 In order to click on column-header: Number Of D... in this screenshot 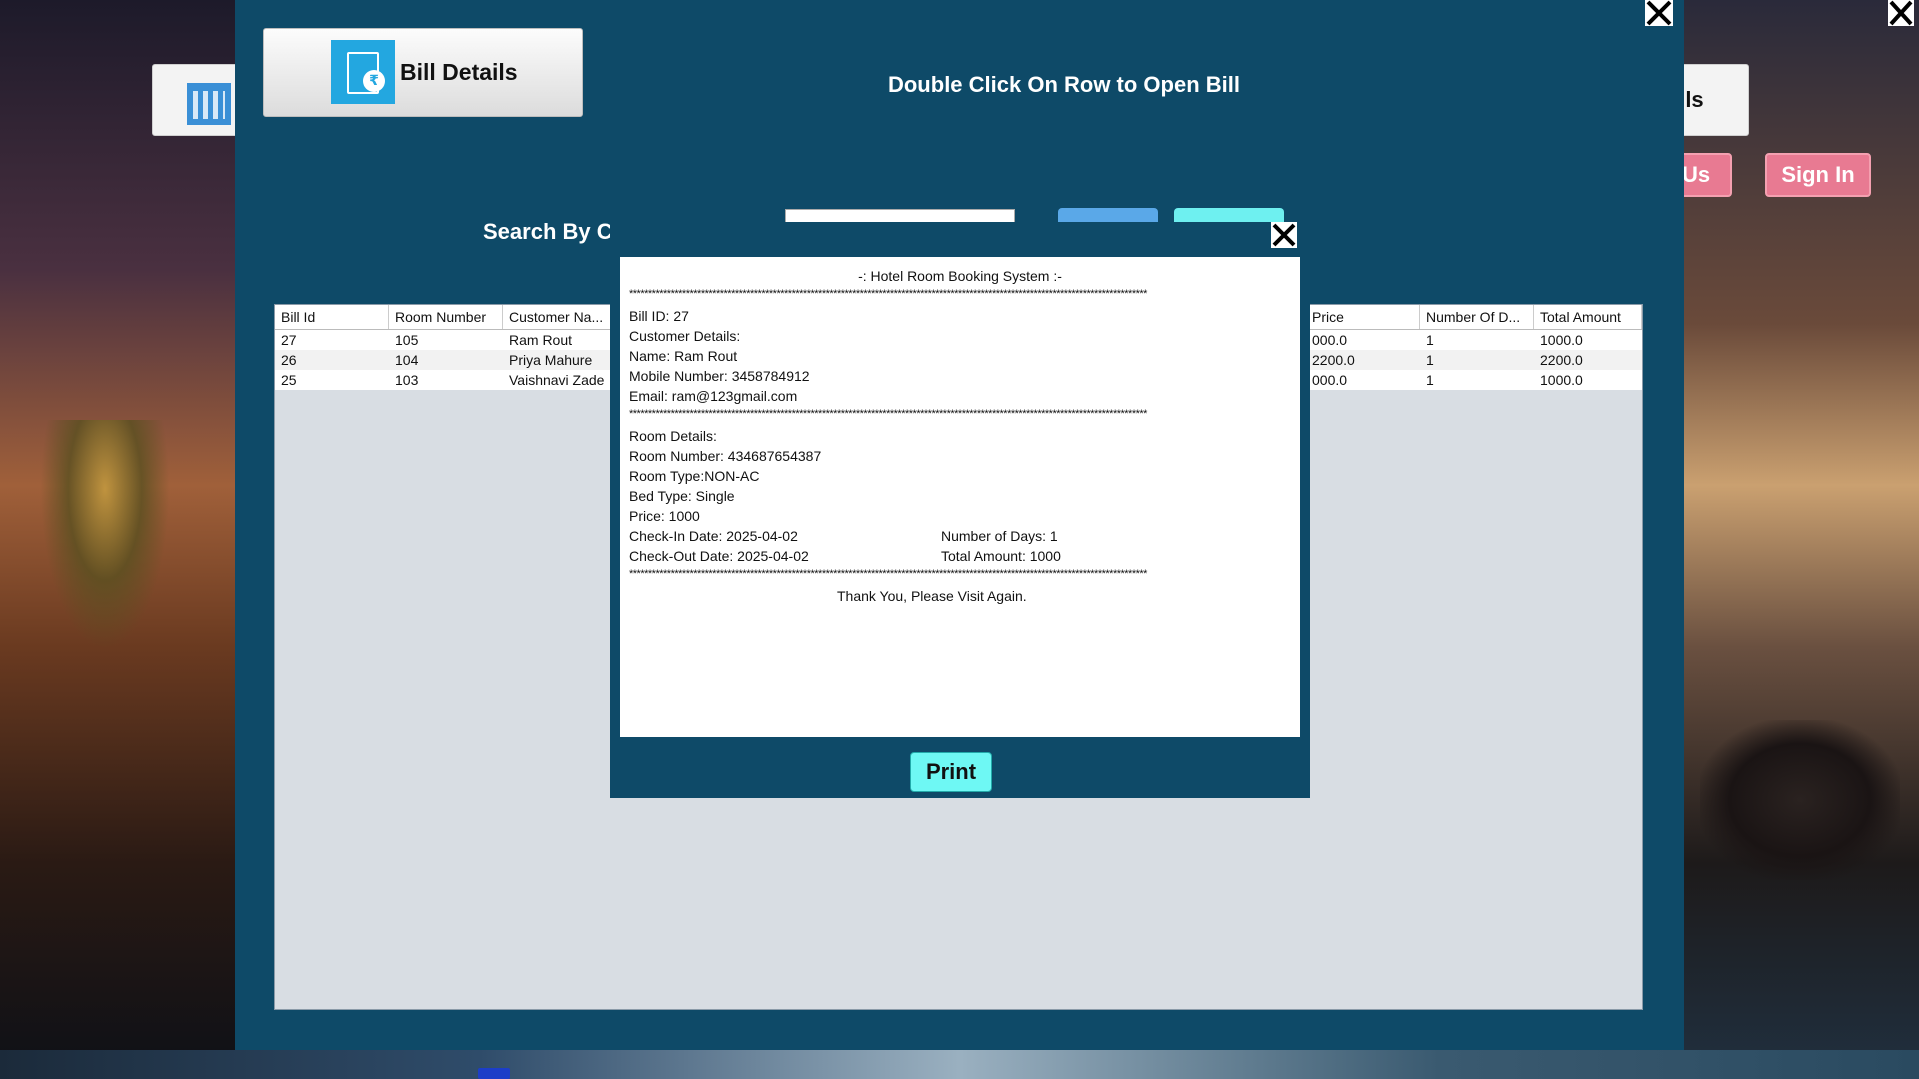, I will do `click(1477, 317)`.